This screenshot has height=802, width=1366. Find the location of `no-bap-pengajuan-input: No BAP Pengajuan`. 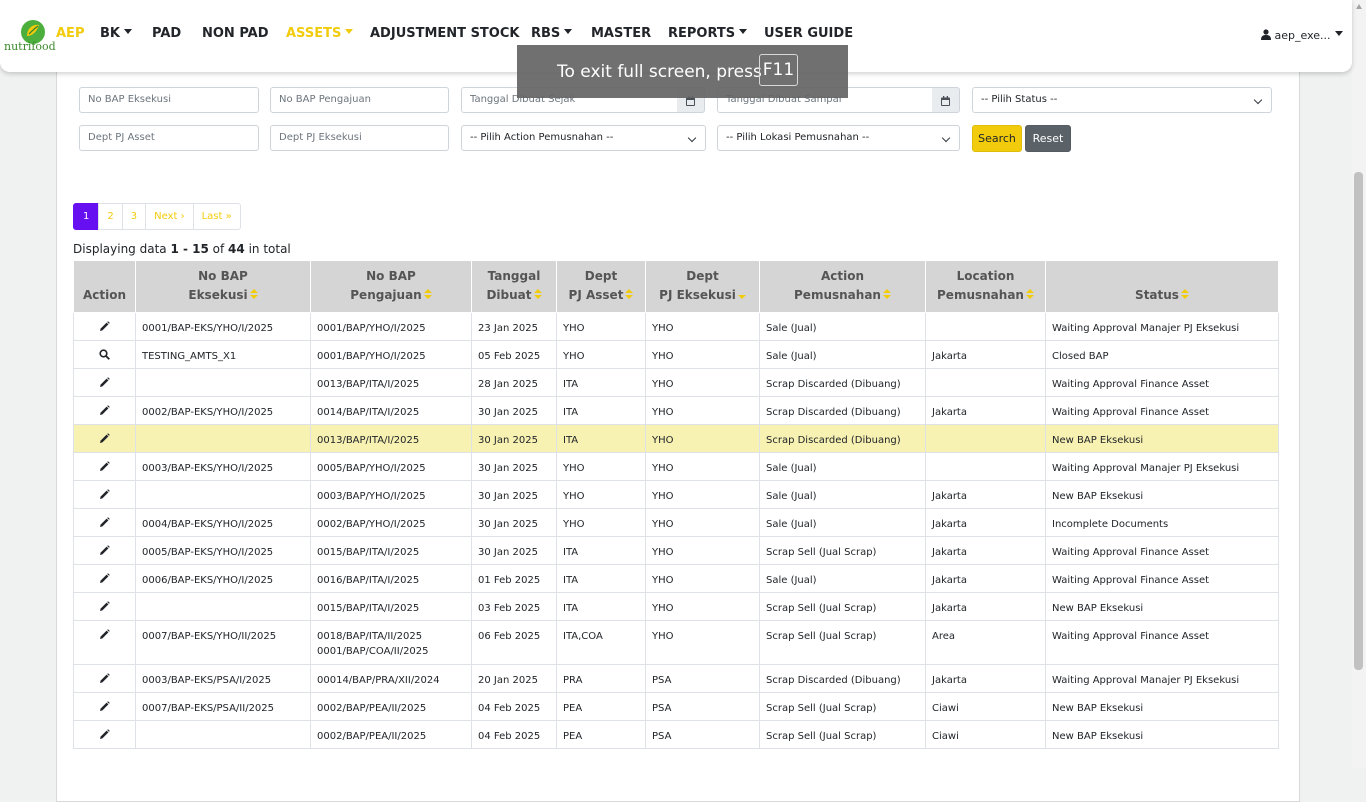

no-bap-pengajuan-input: No BAP Pengajuan is located at coordinates (359, 100).